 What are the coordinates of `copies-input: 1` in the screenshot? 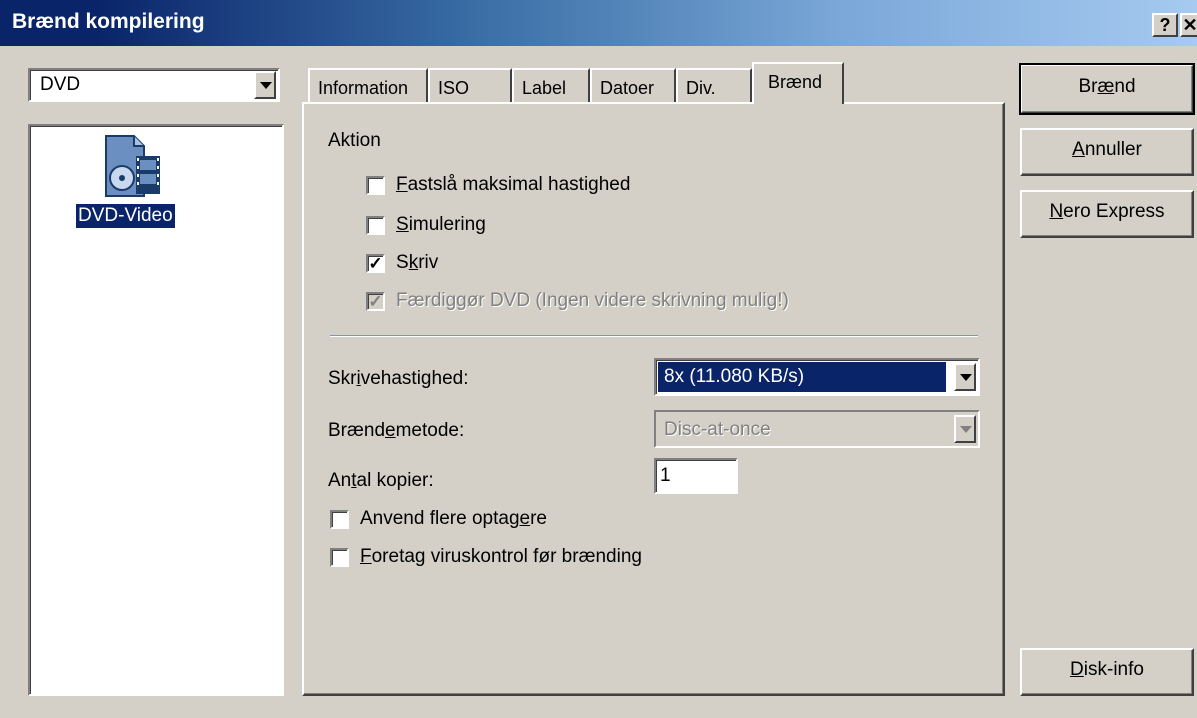 It's located at (696, 476).